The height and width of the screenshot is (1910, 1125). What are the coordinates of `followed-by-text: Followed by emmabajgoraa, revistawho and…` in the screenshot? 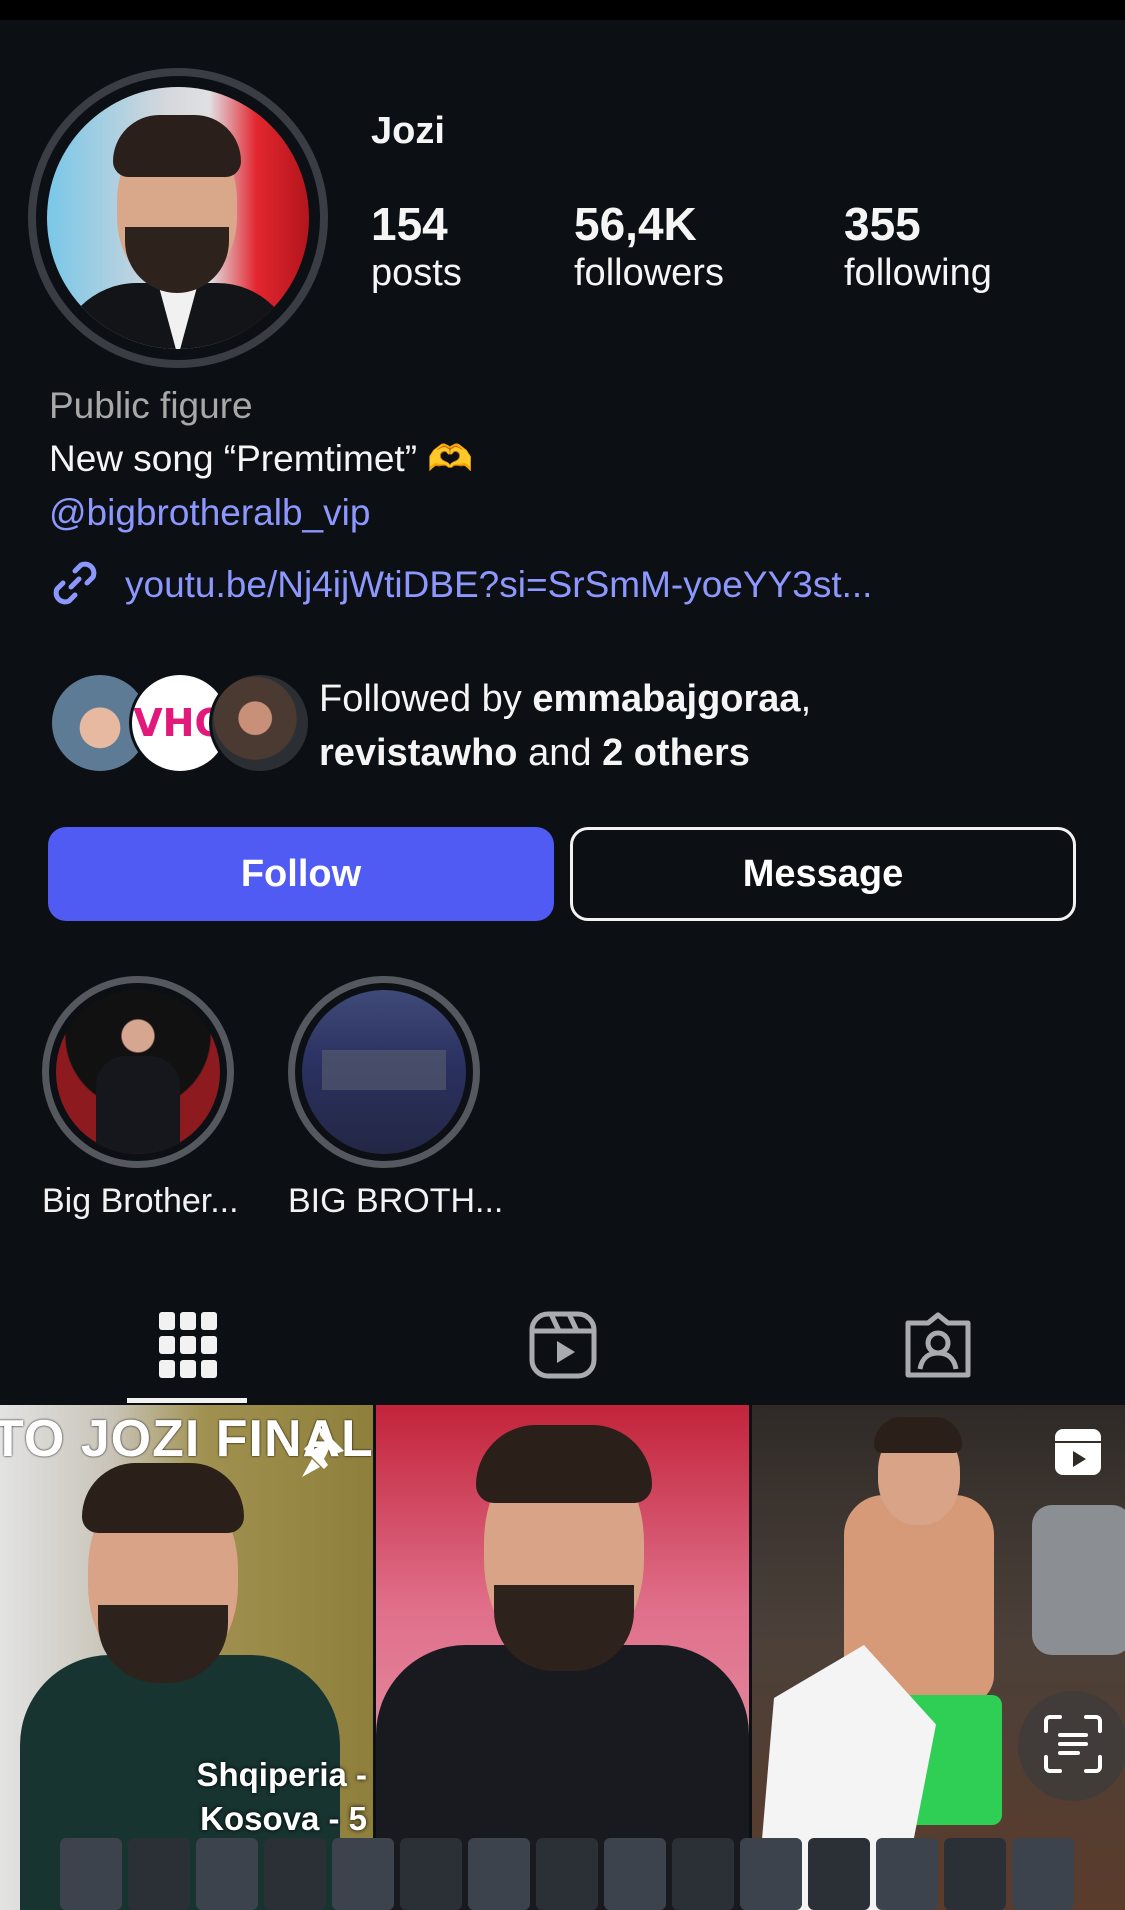 It's located at (565, 726).